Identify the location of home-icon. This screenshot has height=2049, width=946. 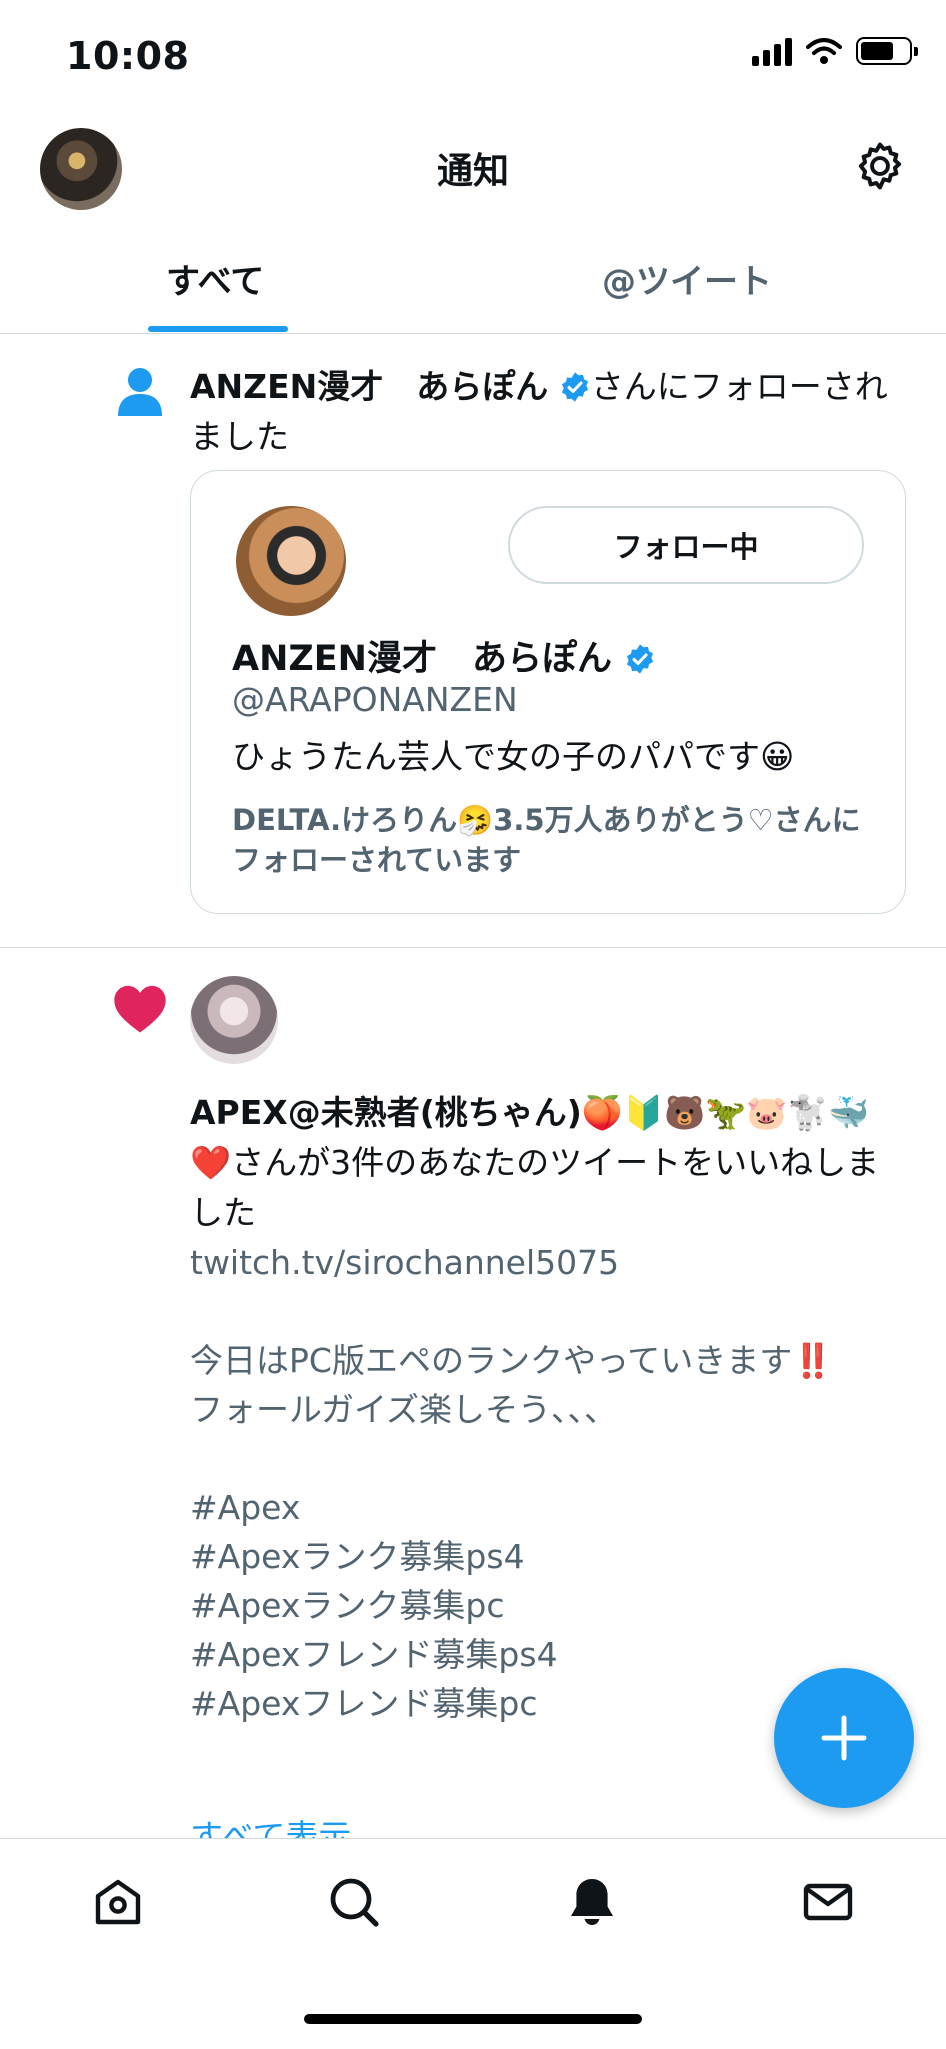
(118, 1902).